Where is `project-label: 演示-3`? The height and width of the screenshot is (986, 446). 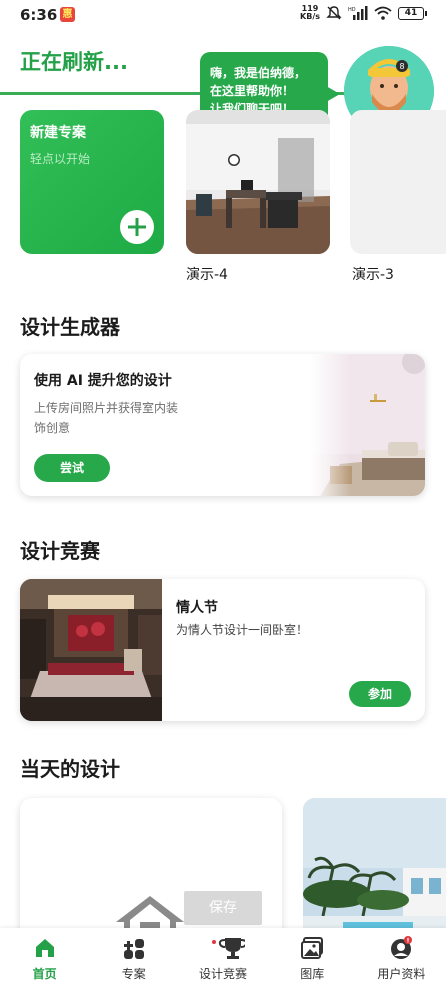 project-label: 演示-3 is located at coordinates (373, 275).